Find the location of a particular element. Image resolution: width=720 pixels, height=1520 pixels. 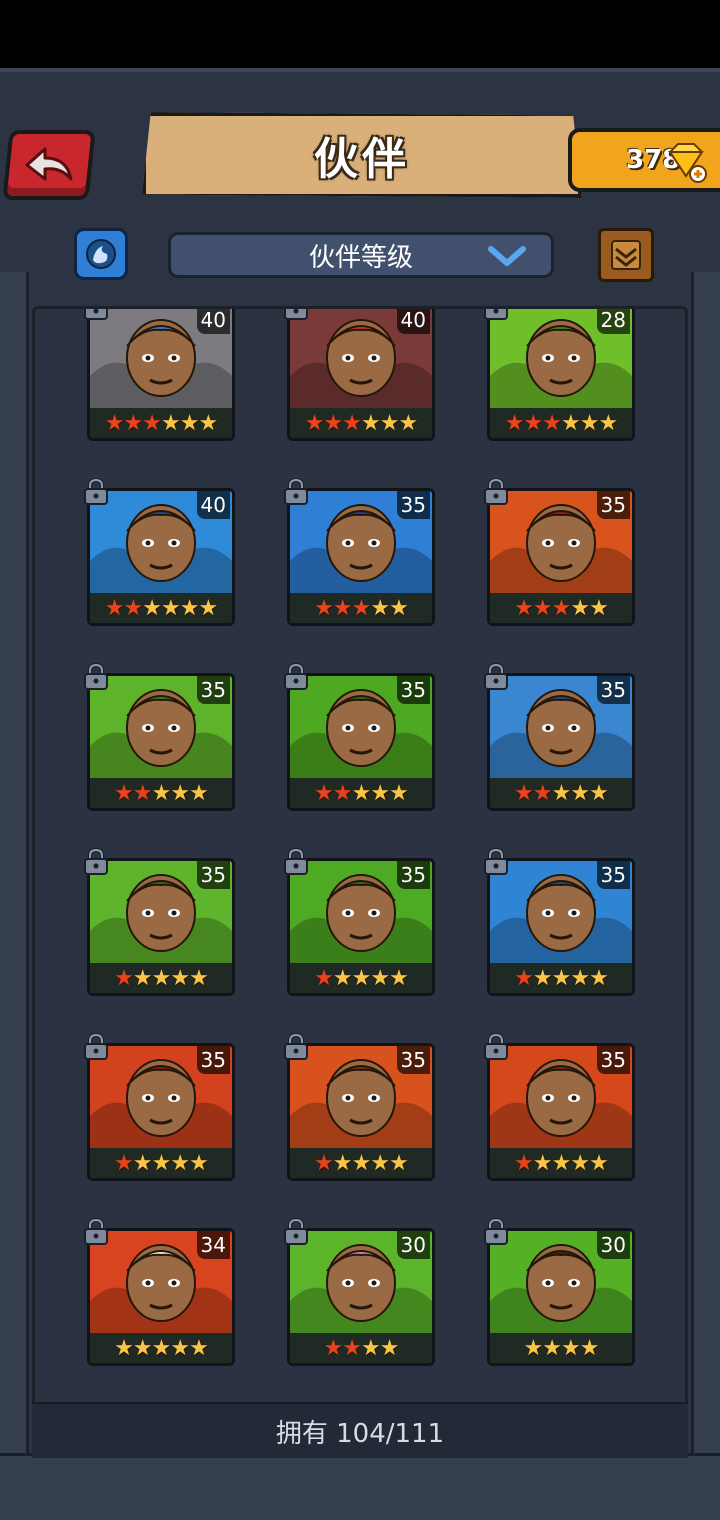

gem-counter: 378 is located at coordinates (644, 160).